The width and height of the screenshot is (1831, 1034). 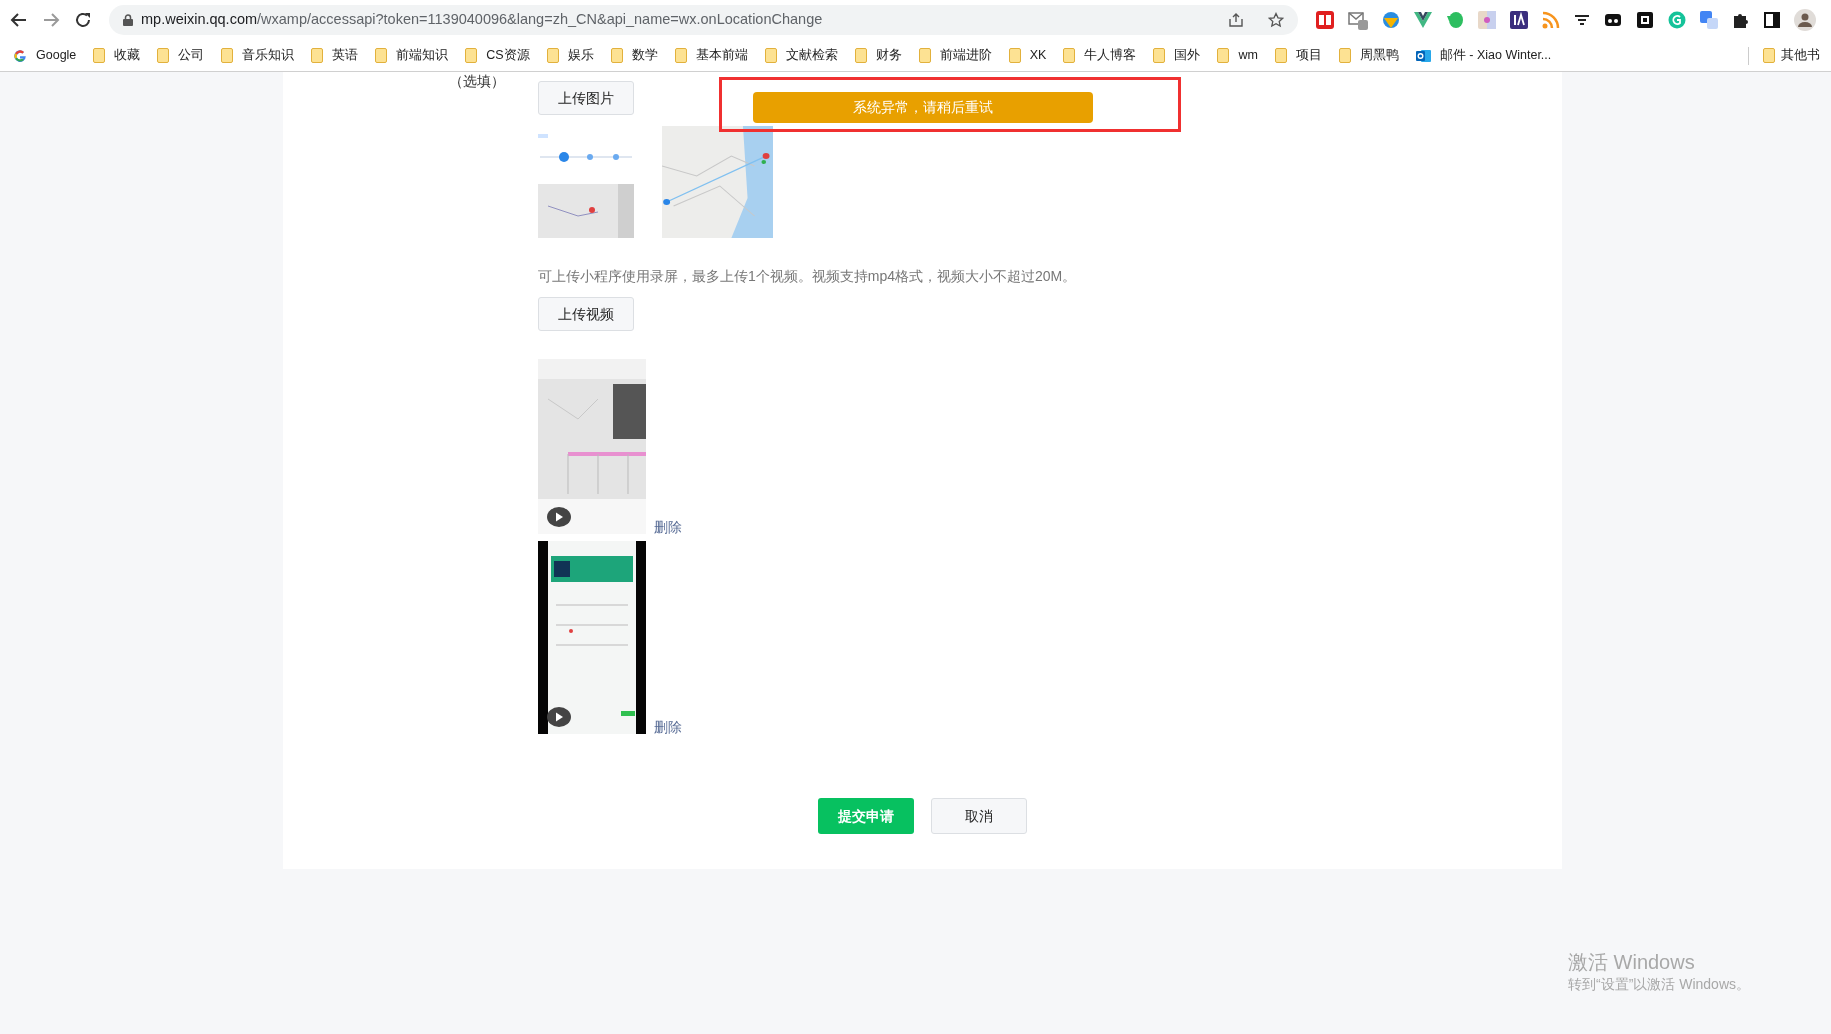 What do you see at coordinates (412, 55) in the screenshot?
I see `bookmark-folder: 前端知识` at bounding box center [412, 55].